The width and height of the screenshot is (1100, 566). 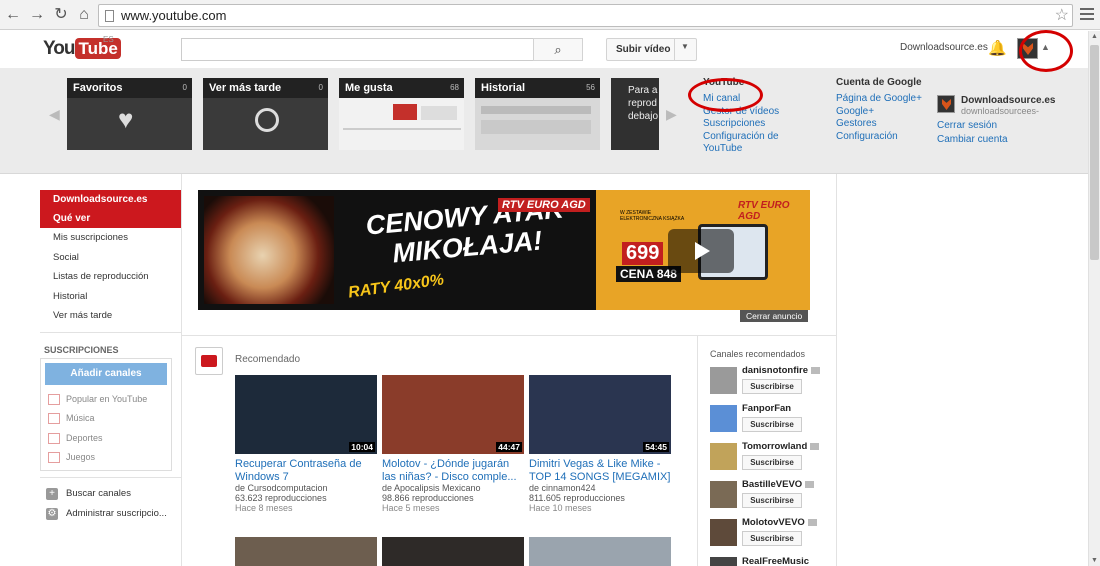 What do you see at coordinates (652, 216) in the screenshot?
I see `ad-promo-text: W ZESTAWIE ELEKTRONICZNA KSIĄŻKA` at bounding box center [652, 216].